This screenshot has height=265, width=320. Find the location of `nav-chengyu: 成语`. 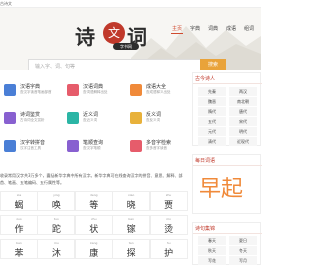

nav-chengyu: 成语 is located at coordinates (231, 28).